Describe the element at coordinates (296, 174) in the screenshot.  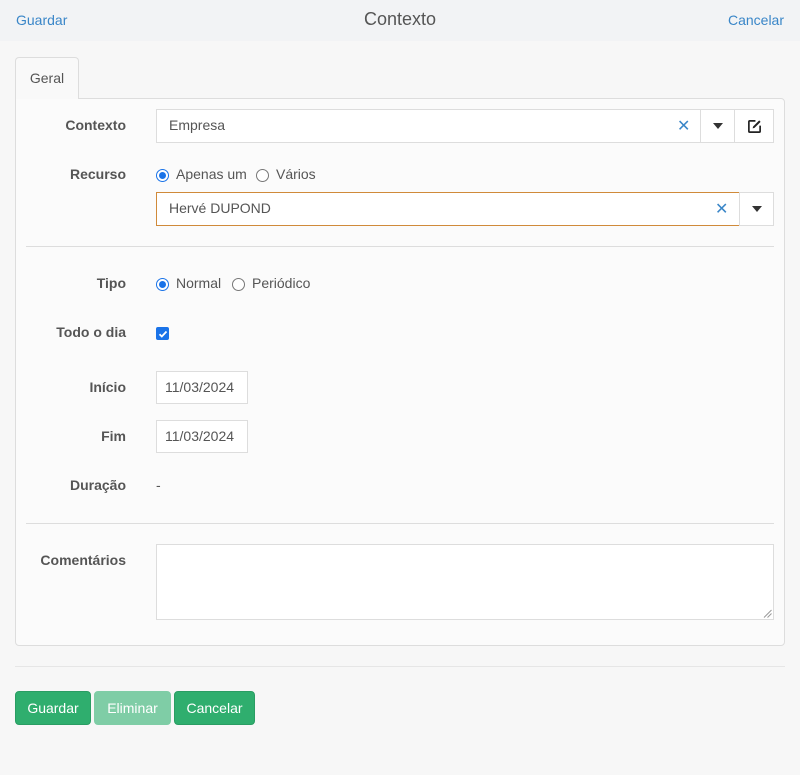
I see `recurso-option-varios: Vários` at that location.